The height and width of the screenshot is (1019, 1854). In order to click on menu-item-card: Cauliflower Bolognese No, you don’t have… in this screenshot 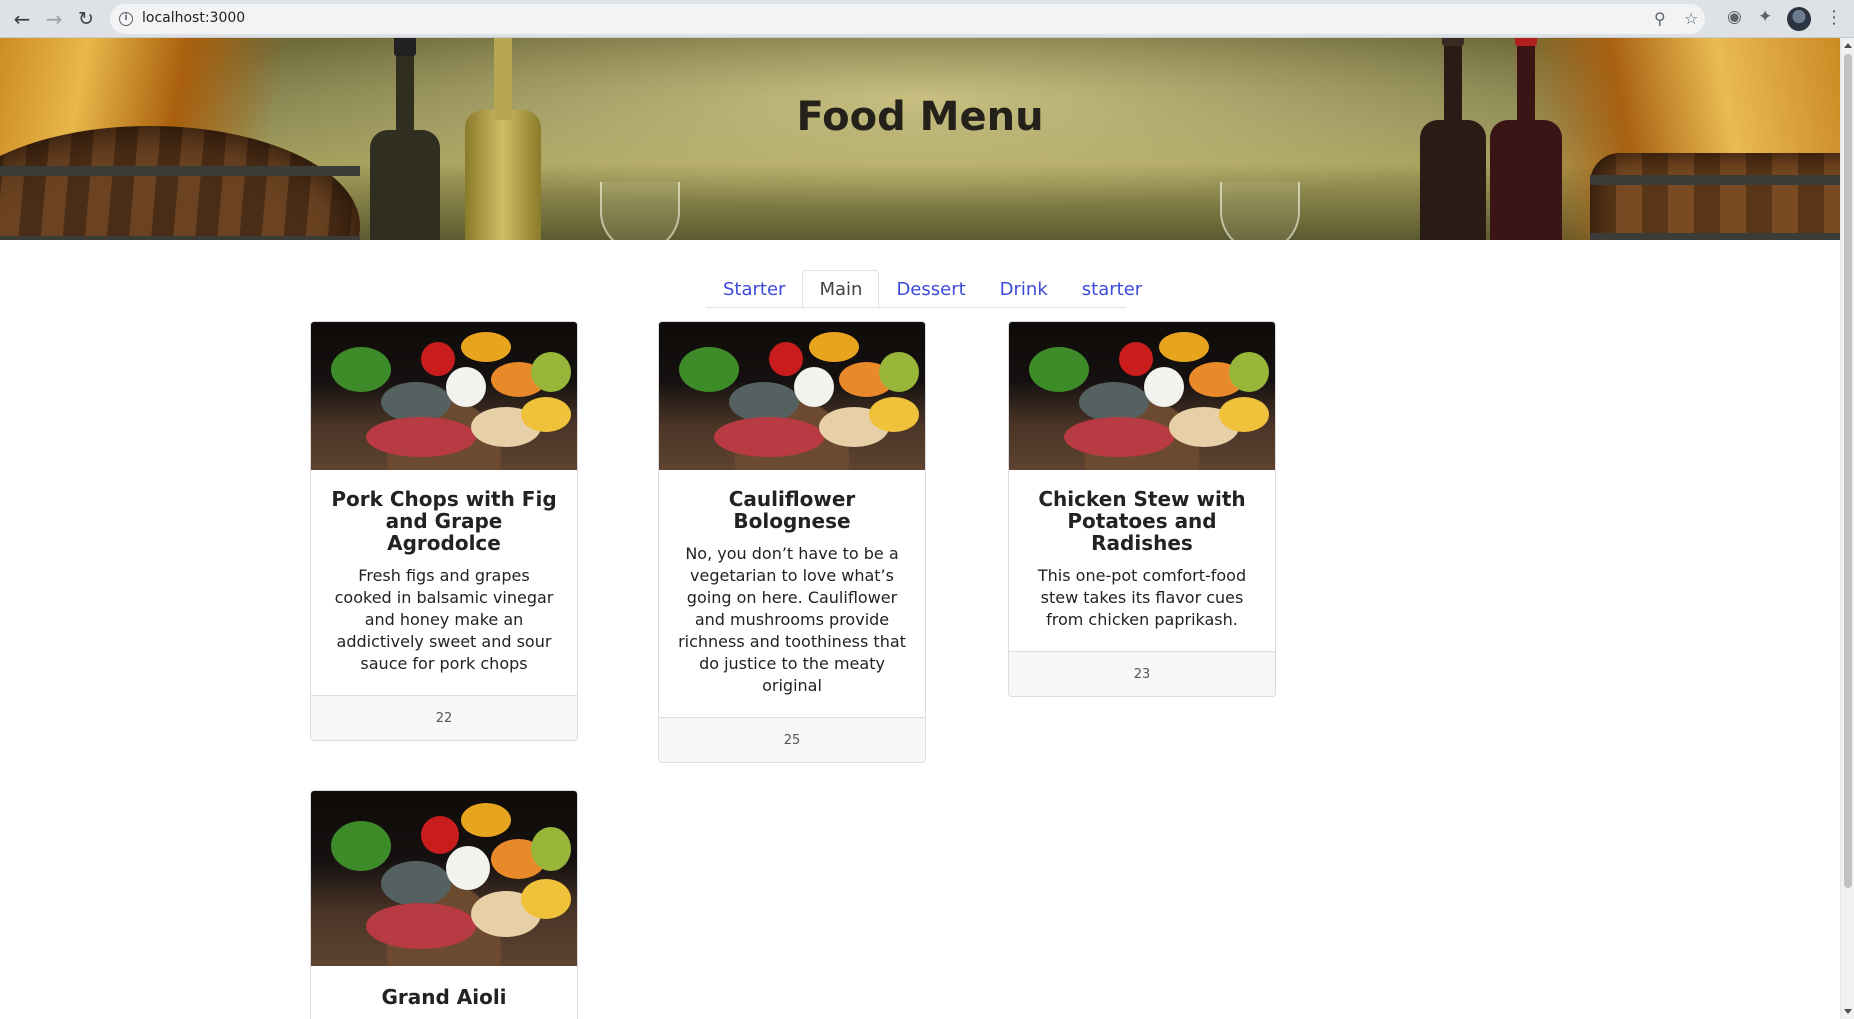, I will do `click(792, 542)`.